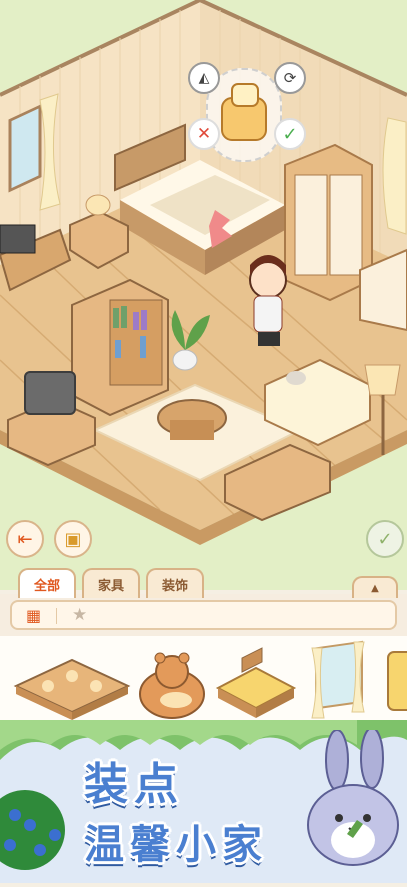 The width and height of the screenshot is (407, 887). Describe the element at coordinates (176, 845) in the screenshot. I see `banner-title-line2: 温馨小家` at that location.